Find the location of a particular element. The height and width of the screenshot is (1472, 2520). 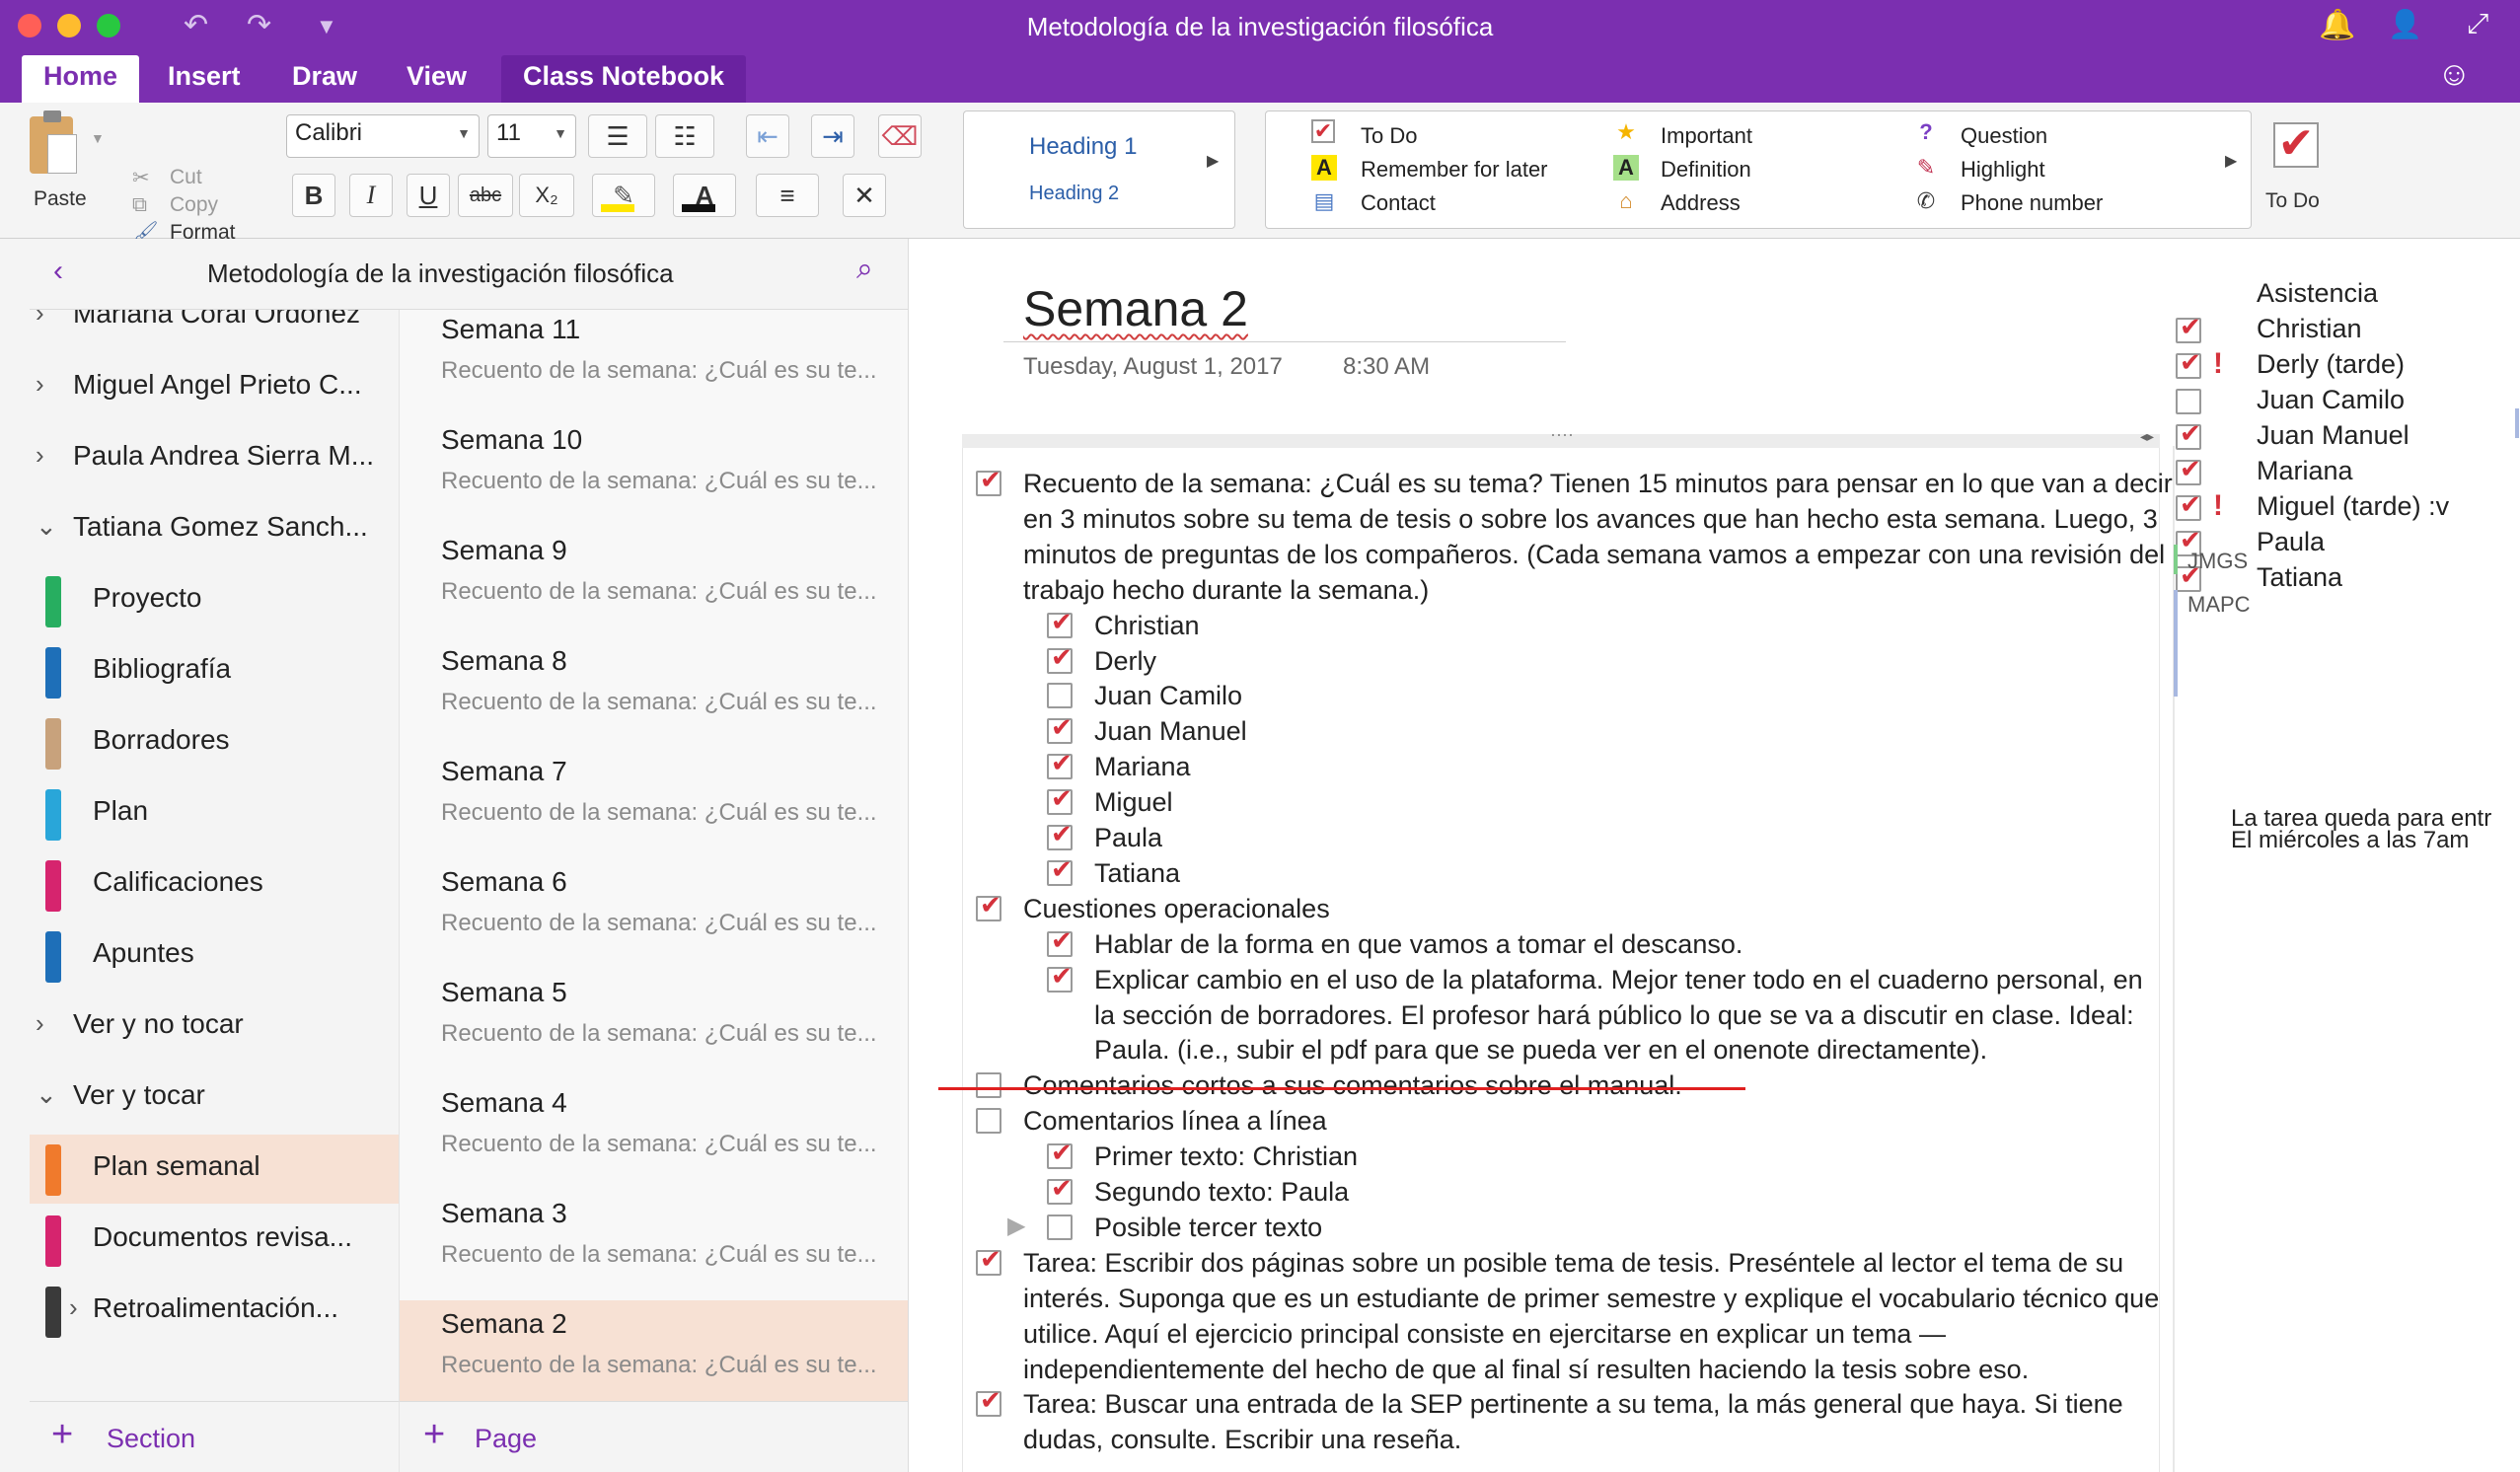

attendance-entry: Juan Manuel is located at coordinates (2333, 435).